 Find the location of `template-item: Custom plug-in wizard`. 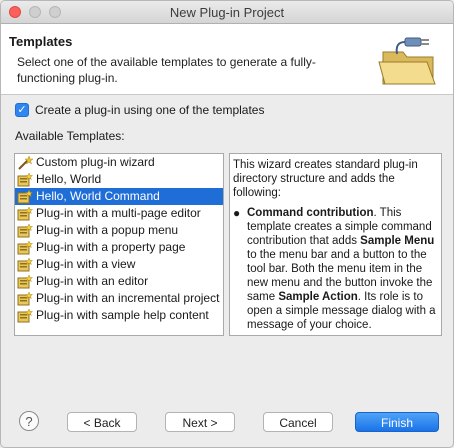

template-item: Custom plug-in wizard is located at coordinates (119, 162).